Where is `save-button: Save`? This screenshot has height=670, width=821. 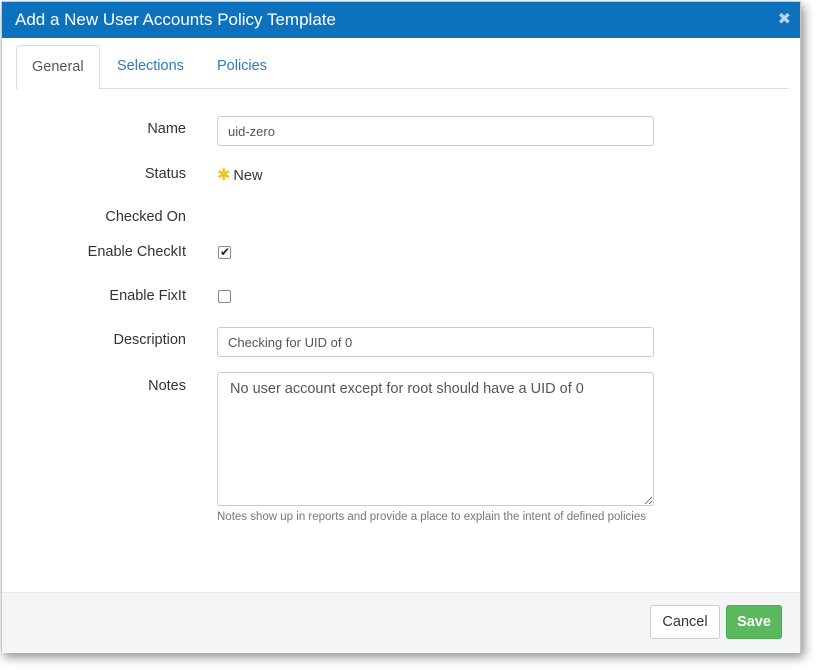 save-button: Save is located at coordinates (754, 622).